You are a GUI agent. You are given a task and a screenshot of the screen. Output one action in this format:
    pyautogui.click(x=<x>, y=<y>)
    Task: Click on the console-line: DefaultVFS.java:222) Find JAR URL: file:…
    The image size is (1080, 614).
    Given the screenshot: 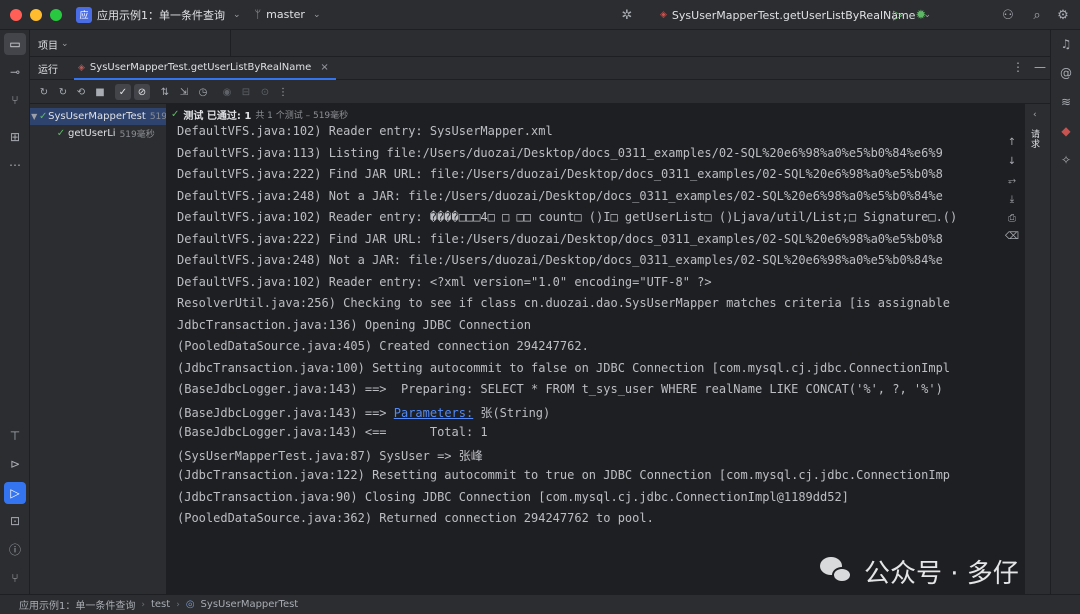 What is the action you would take?
    pyautogui.click(x=560, y=174)
    